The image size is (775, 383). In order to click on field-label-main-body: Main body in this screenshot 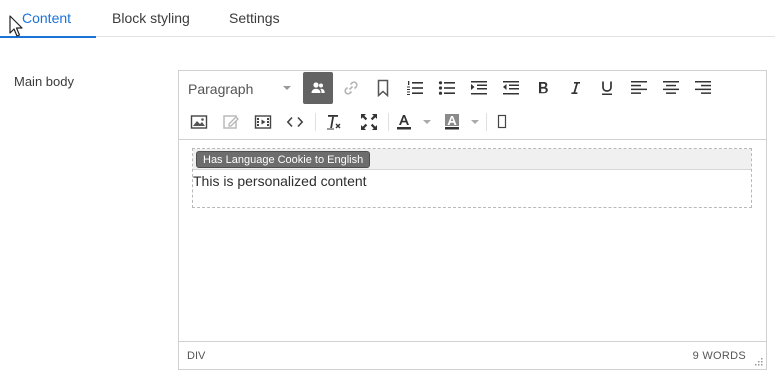, I will do `click(44, 81)`.